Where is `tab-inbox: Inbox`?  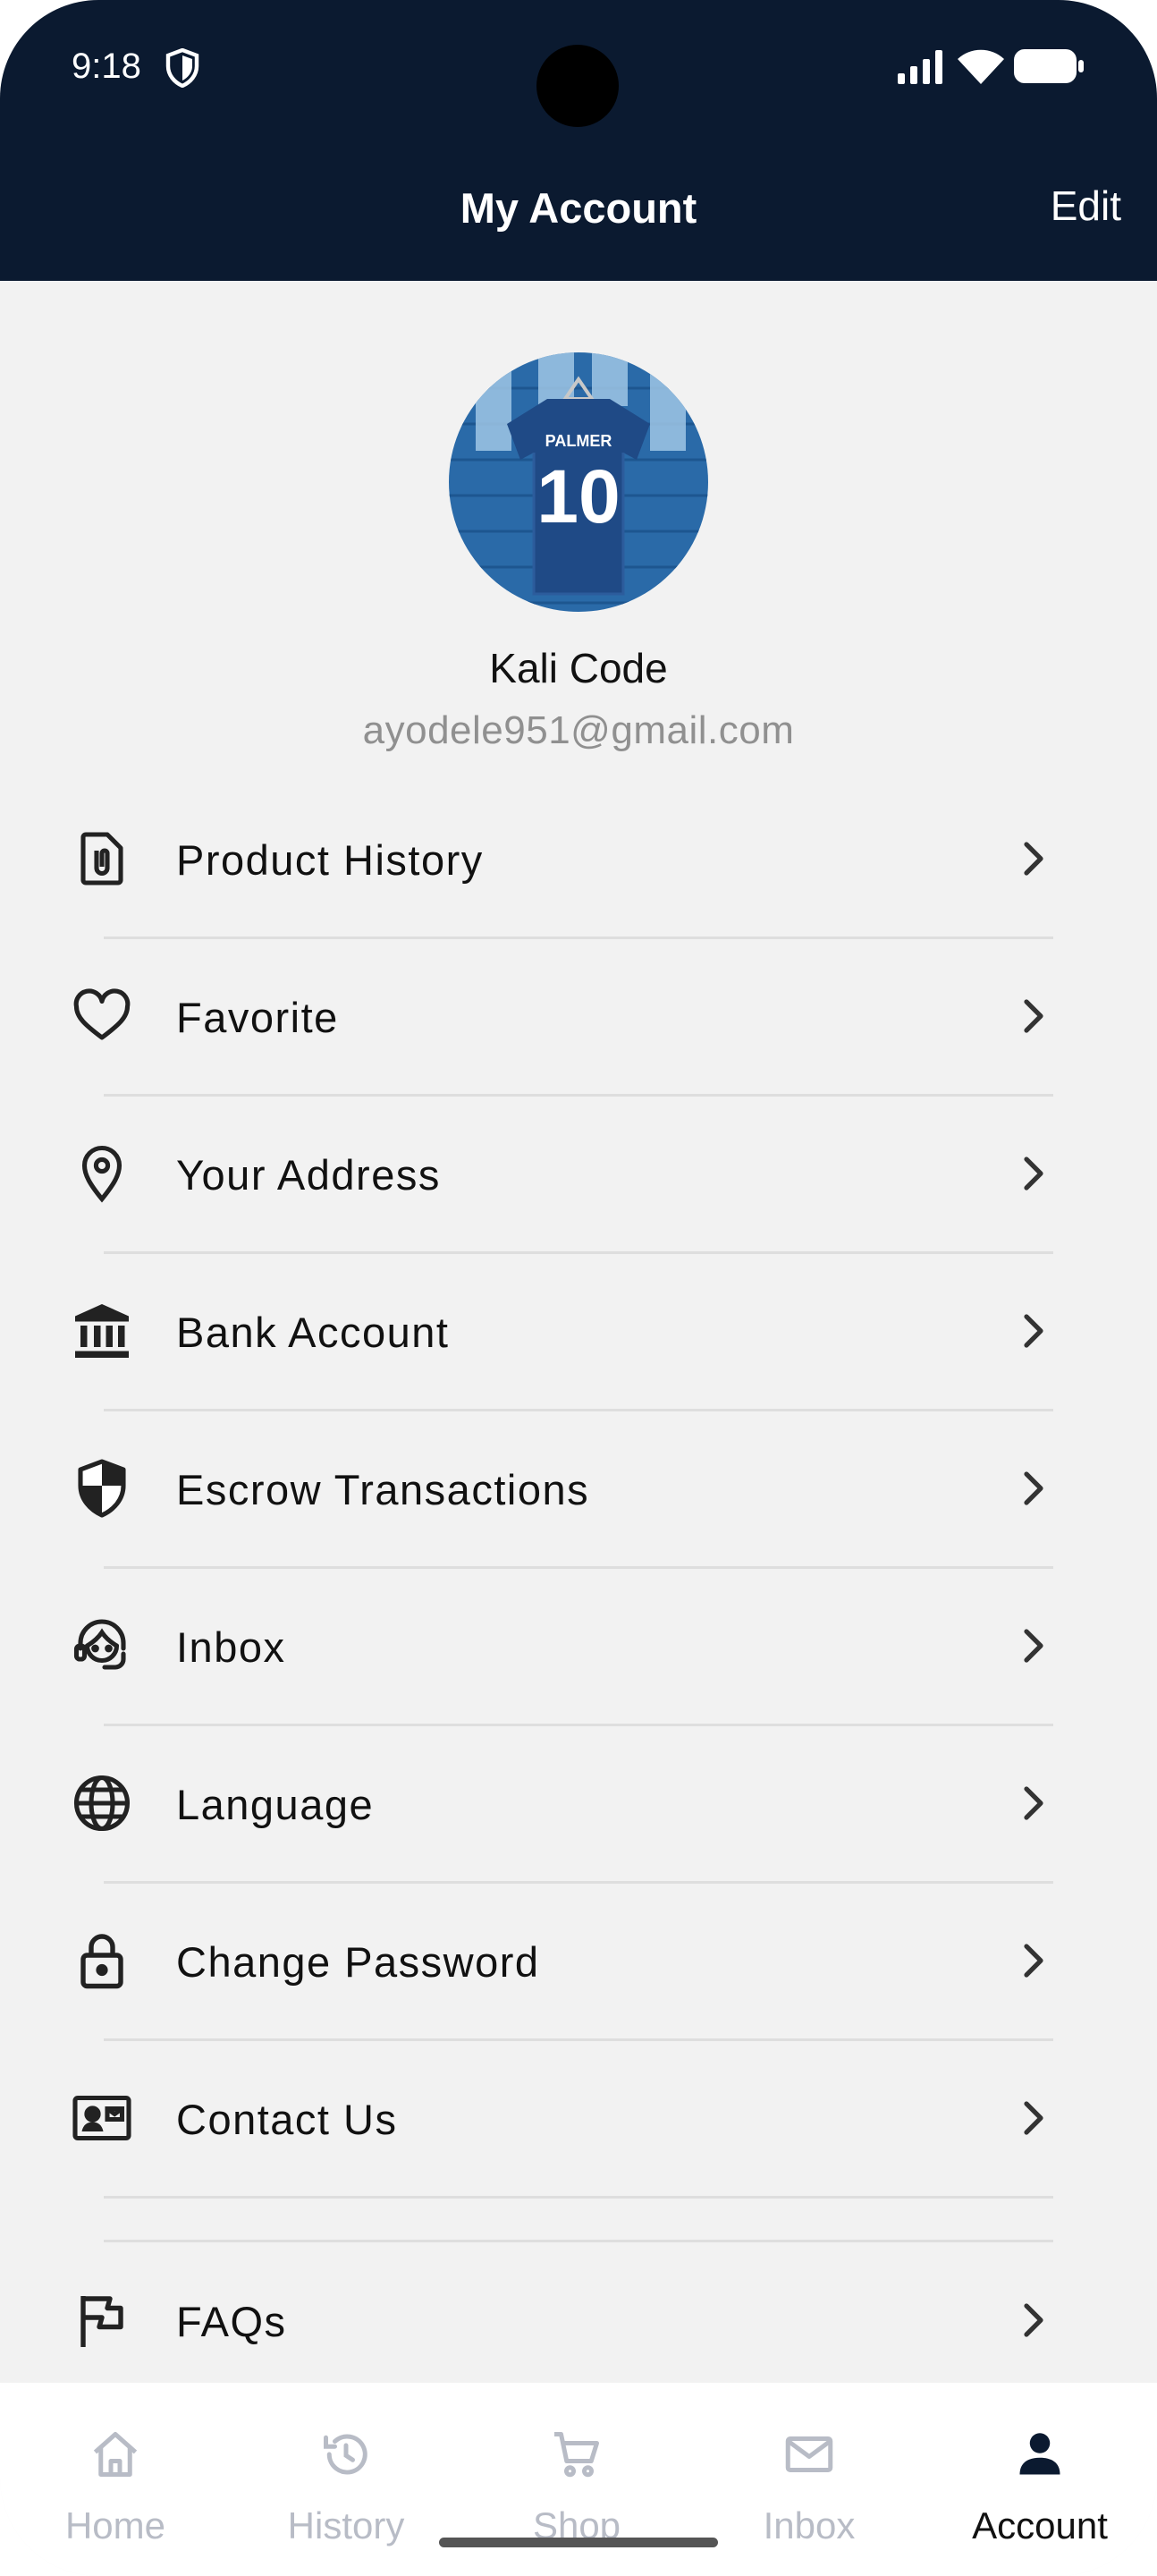
tab-inbox: Inbox is located at coordinates (809, 2464).